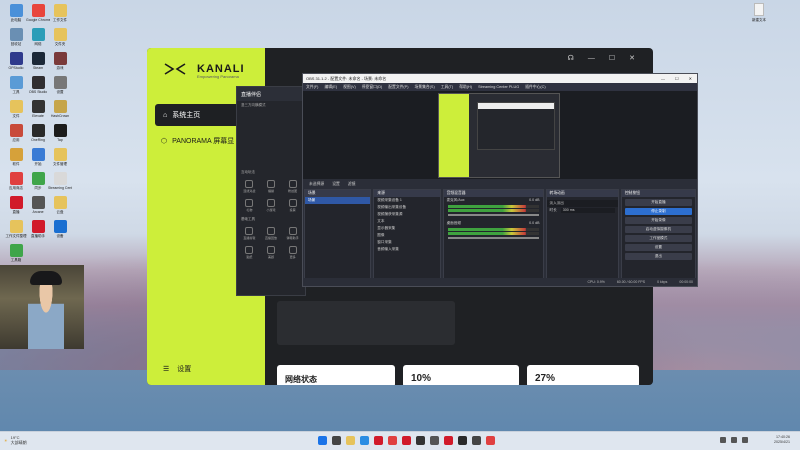  What do you see at coordinates (38, 61) in the screenshot?
I see `desktop-icon: Steam` at bounding box center [38, 61].